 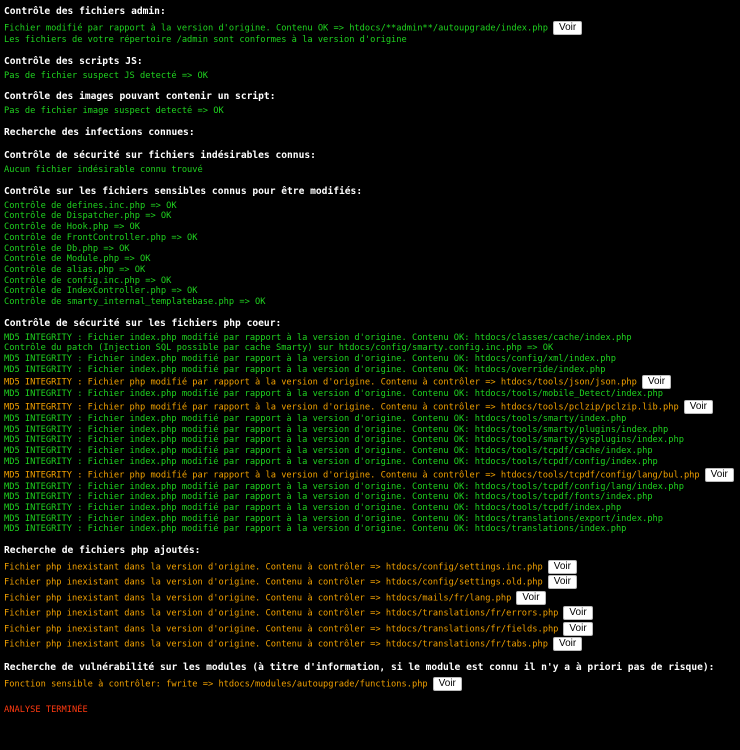 I want to click on result-line: Contrôle de config.inc.php => OK, so click(x=372, y=281).